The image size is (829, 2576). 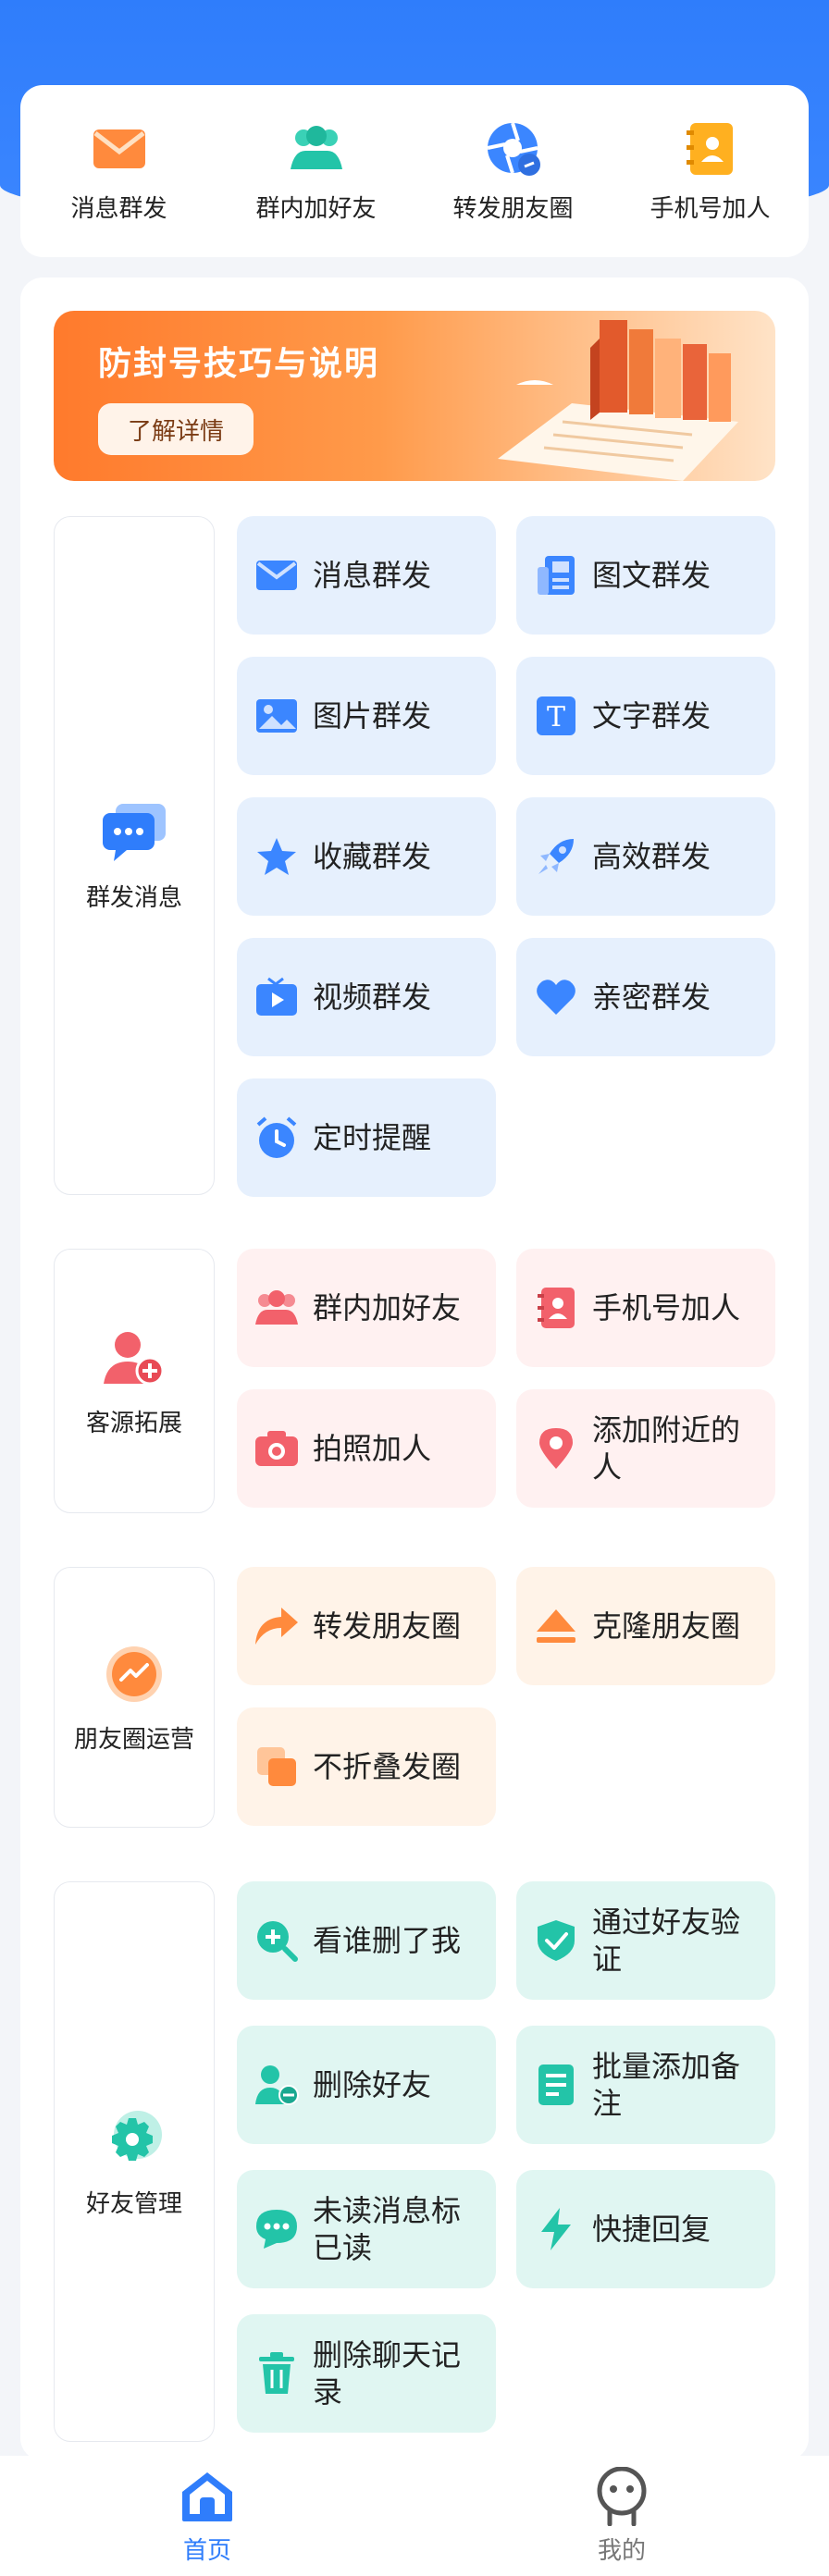 What do you see at coordinates (372, 715) in the screenshot?
I see `button-label: 图片群发` at bounding box center [372, 715].